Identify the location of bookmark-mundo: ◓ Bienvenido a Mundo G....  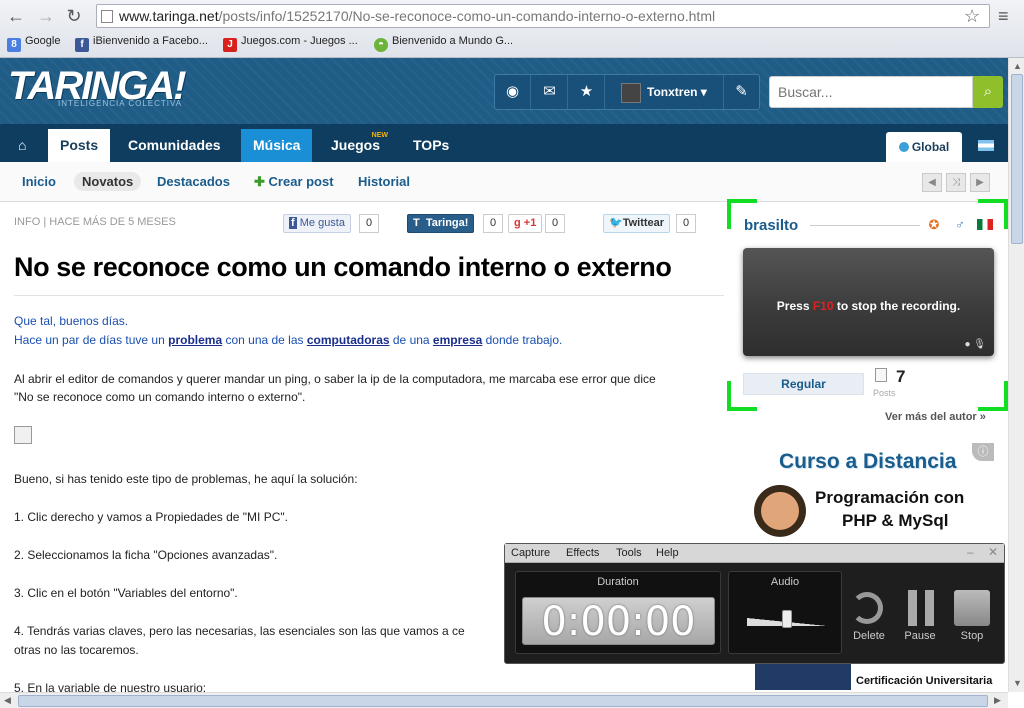
(443, 43).